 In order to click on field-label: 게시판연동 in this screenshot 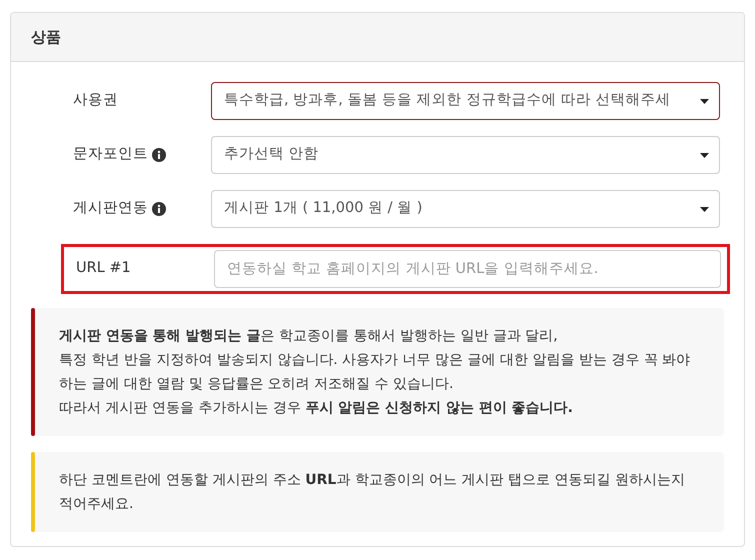, I will do `click(110, 208)`.